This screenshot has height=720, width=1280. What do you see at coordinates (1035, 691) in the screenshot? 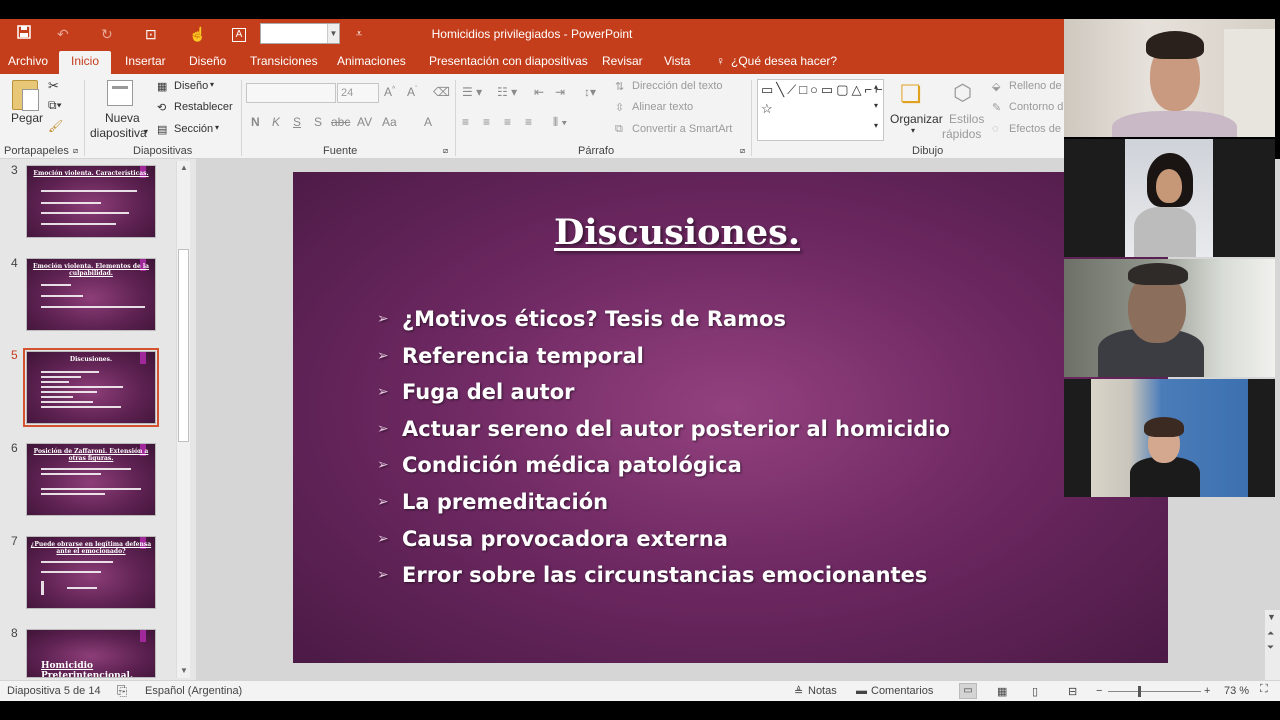
I see `reading-view-icon: ▯` at bounding box center [1035, 691].